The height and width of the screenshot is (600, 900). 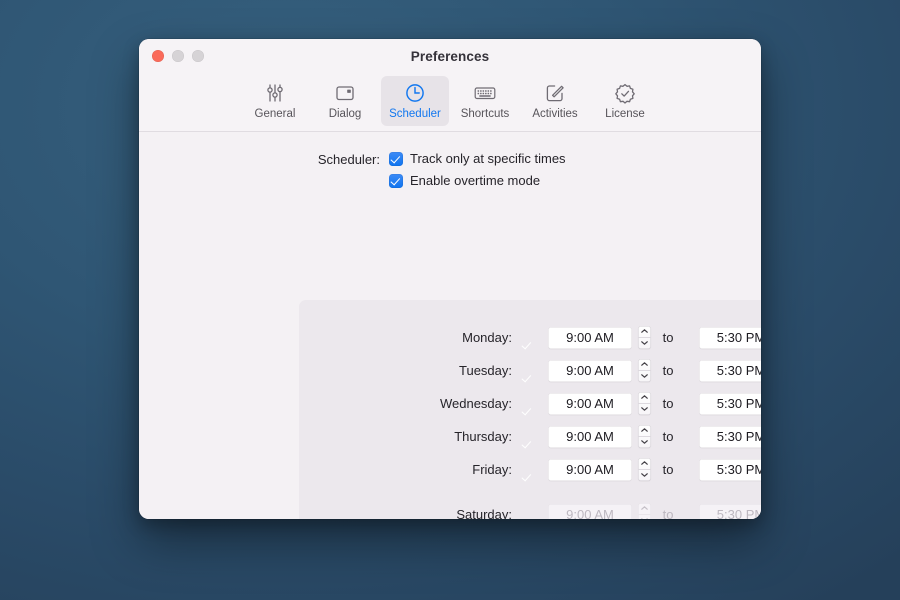 What do you see at coordinates (625, 114) in the screenshot?
I see `tab-license-label: License` at bounding box center [625, 114].